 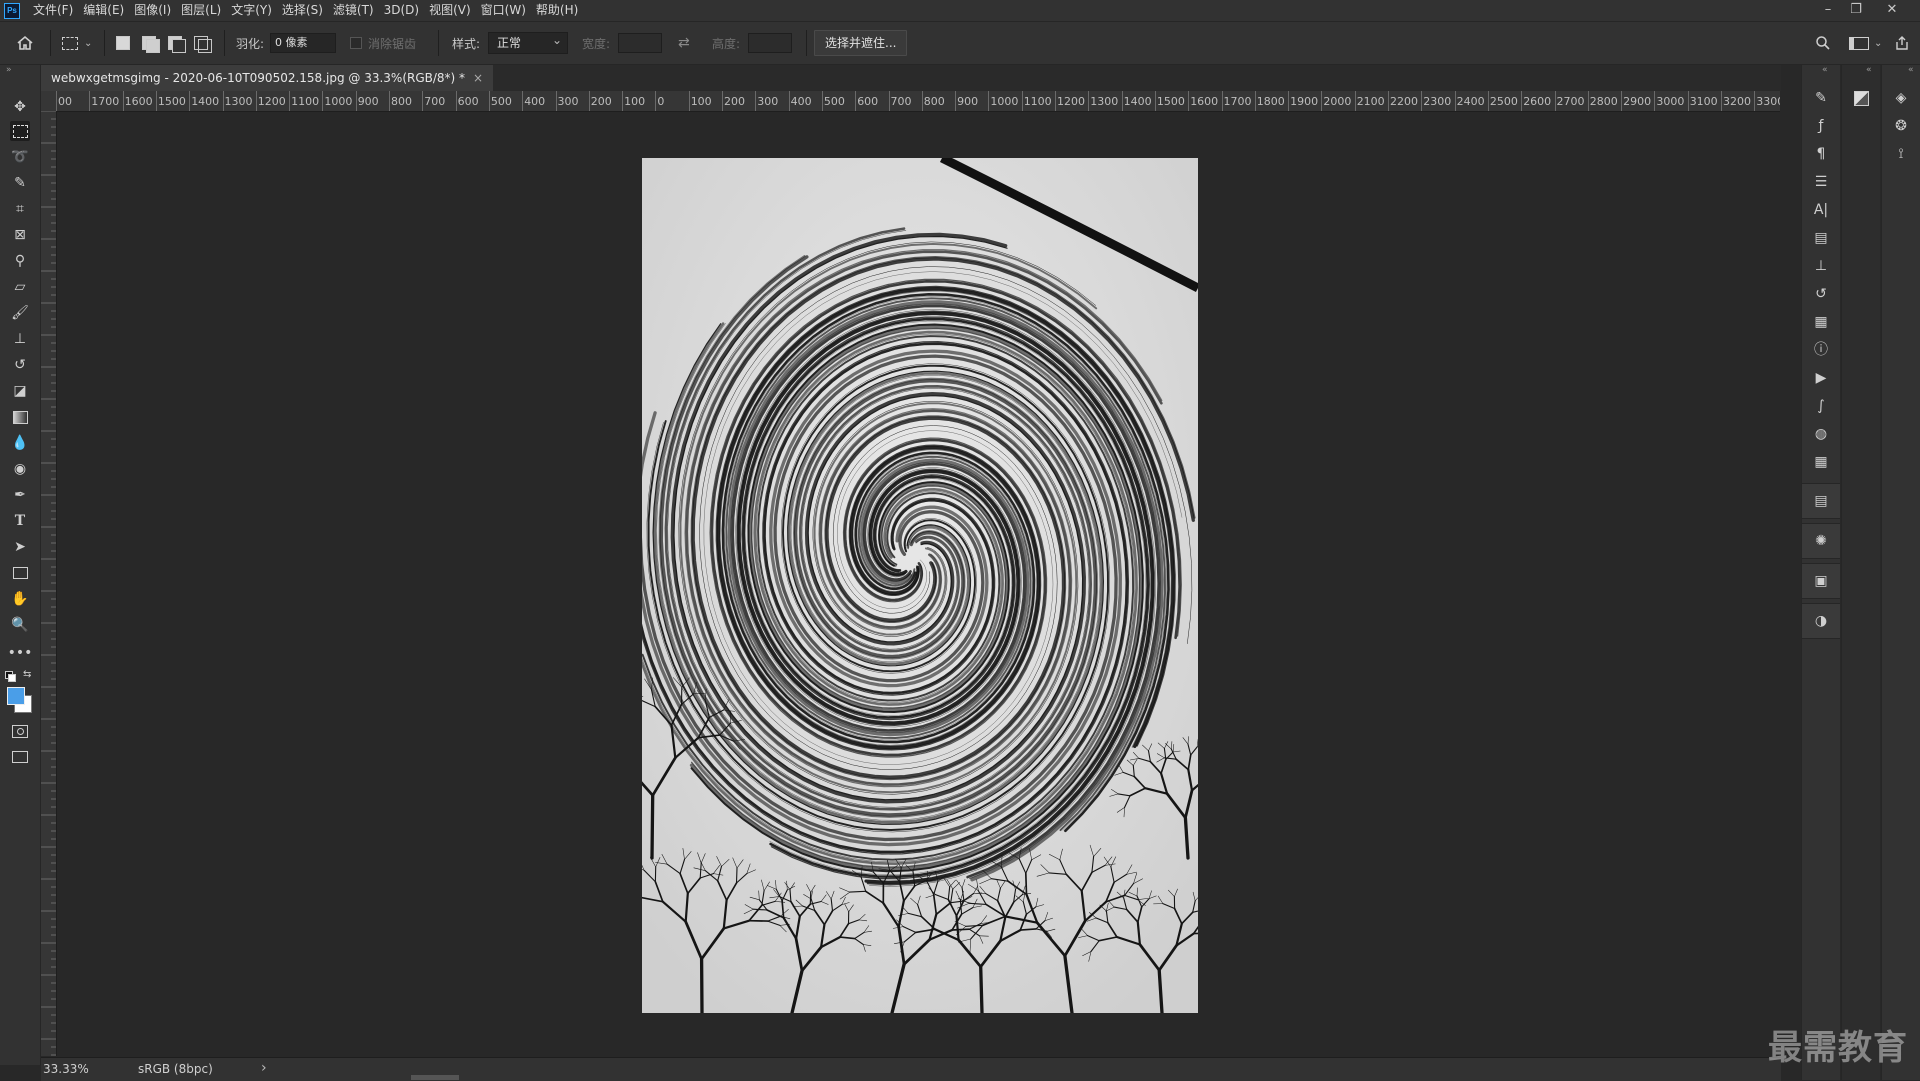 What do you see at coordinates (1901, 154) in the screenshot?
I see `paths-panel-icon: ⟟` at bounding box center [1901, 154].